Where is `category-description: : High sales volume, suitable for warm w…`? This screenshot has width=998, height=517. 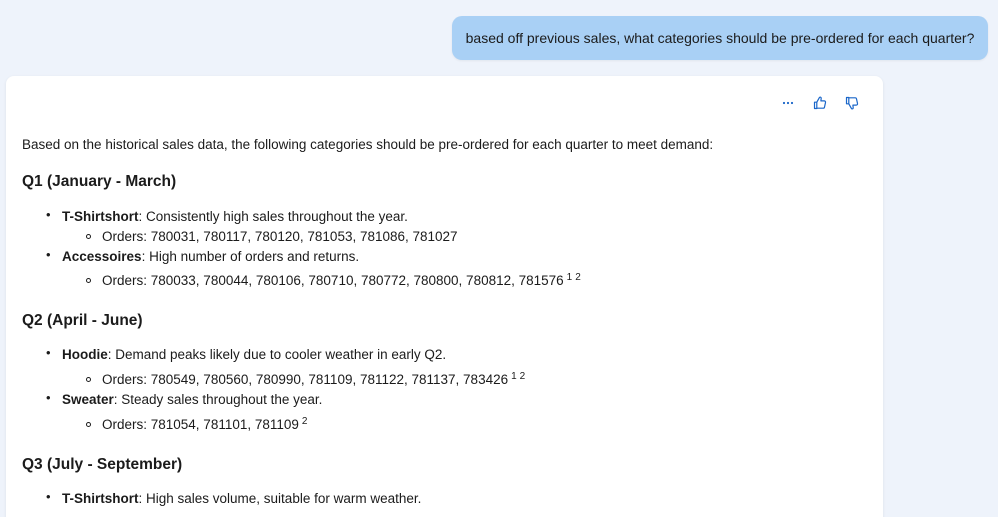
category-description: : High sales volume, suitable for warm w… is located at coordinates (280, 498).